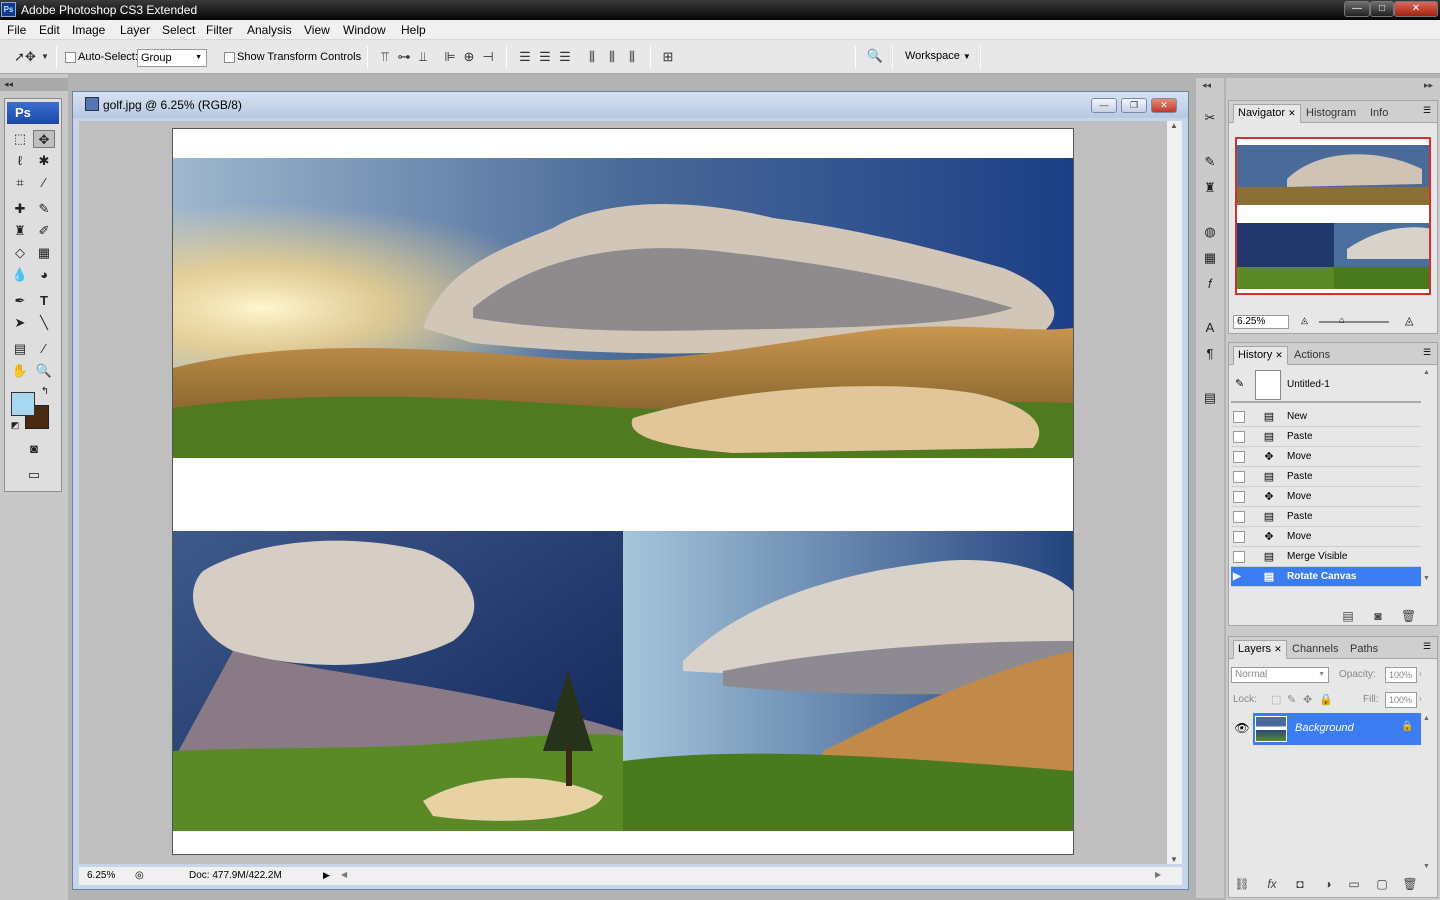  What do you see at coordinates (44, 371) in the screenshot?
I see `zoom-tool-icon: 🔍` at bounding box center [44, 371].